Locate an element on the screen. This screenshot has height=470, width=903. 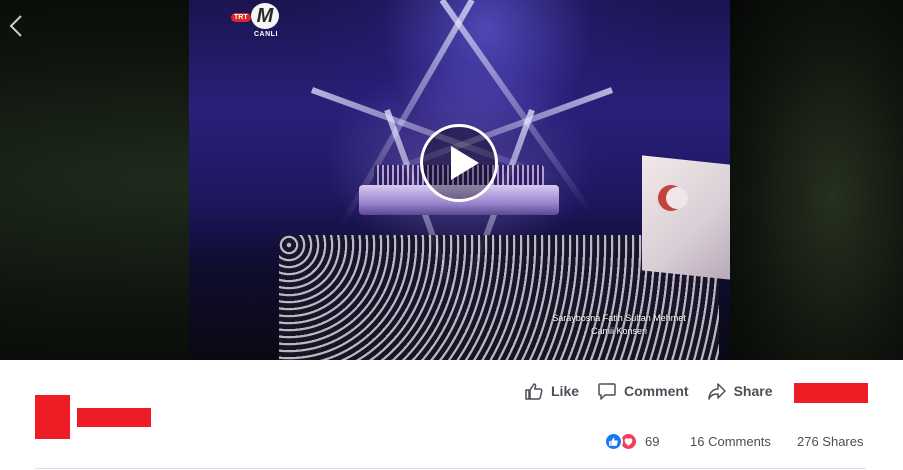
comments-count: 16 Comments is located at coordinates (730, 441).